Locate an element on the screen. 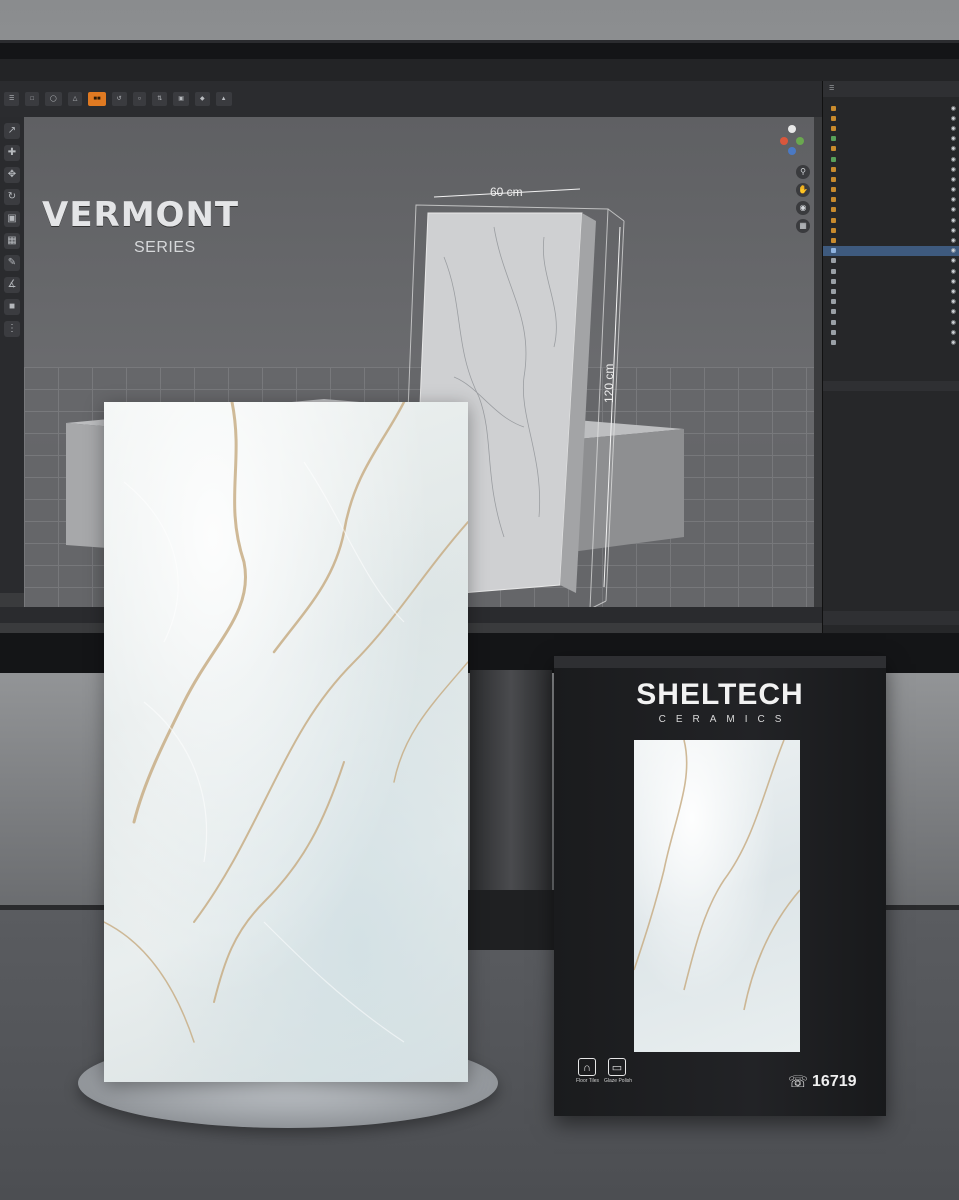 The width and height of the screenshot is (959, 1200). glaze-polish-caption: Glaze Polish is located at coordinates (618, 1081).